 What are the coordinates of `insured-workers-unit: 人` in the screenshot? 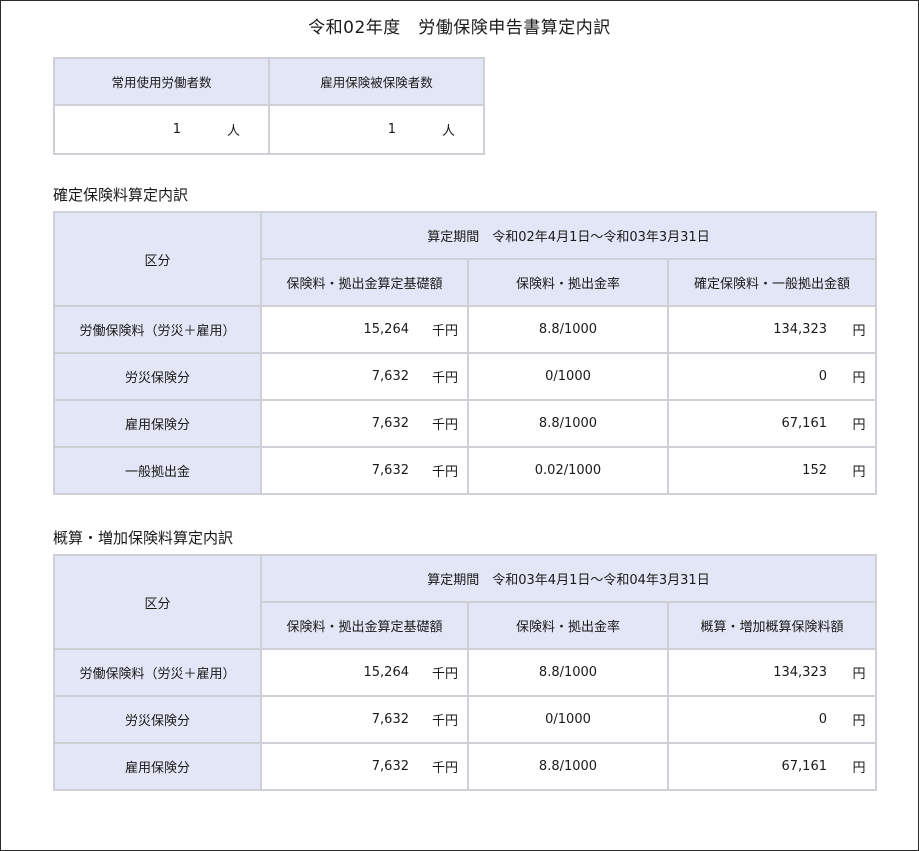 It's located at (448, 131).